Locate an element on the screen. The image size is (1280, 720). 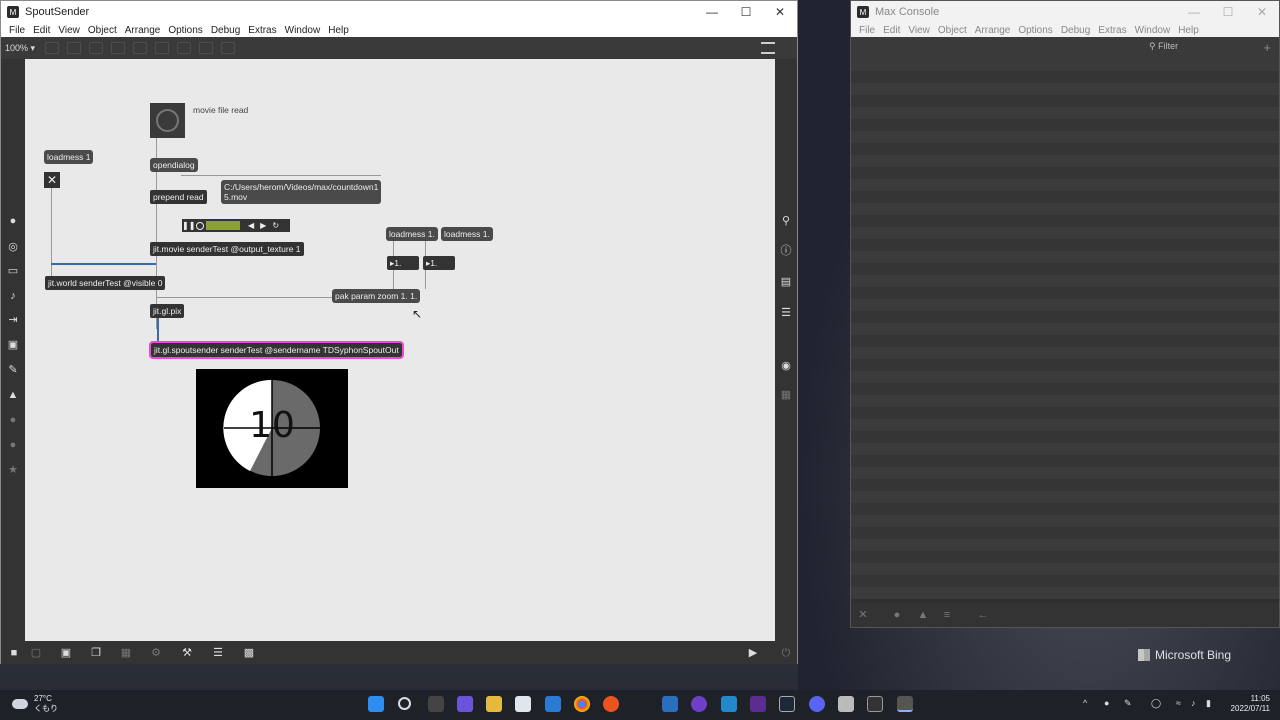
console-close-button: ✕ is located at coordinates (1262, 12).